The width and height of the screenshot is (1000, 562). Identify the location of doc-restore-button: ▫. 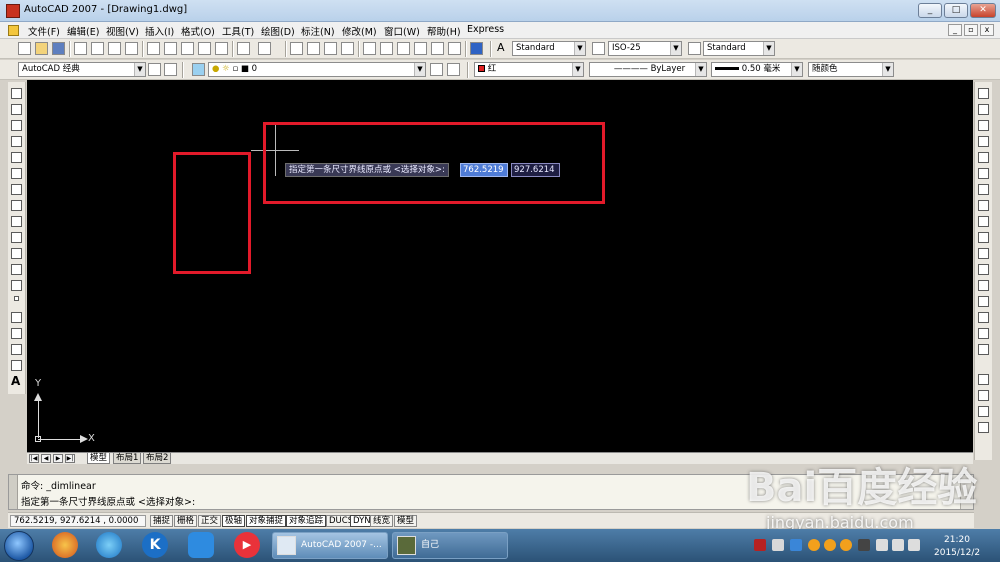
(971, 30).